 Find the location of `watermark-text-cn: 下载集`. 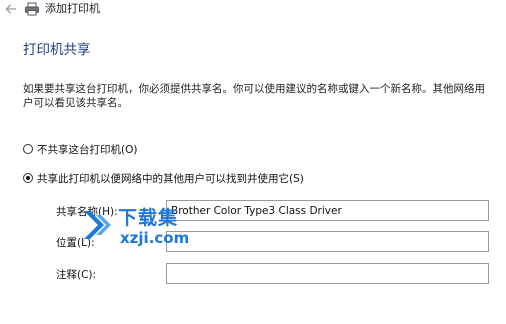

watermark-text-cn: 下载集 is located at coordinates (148, 218).